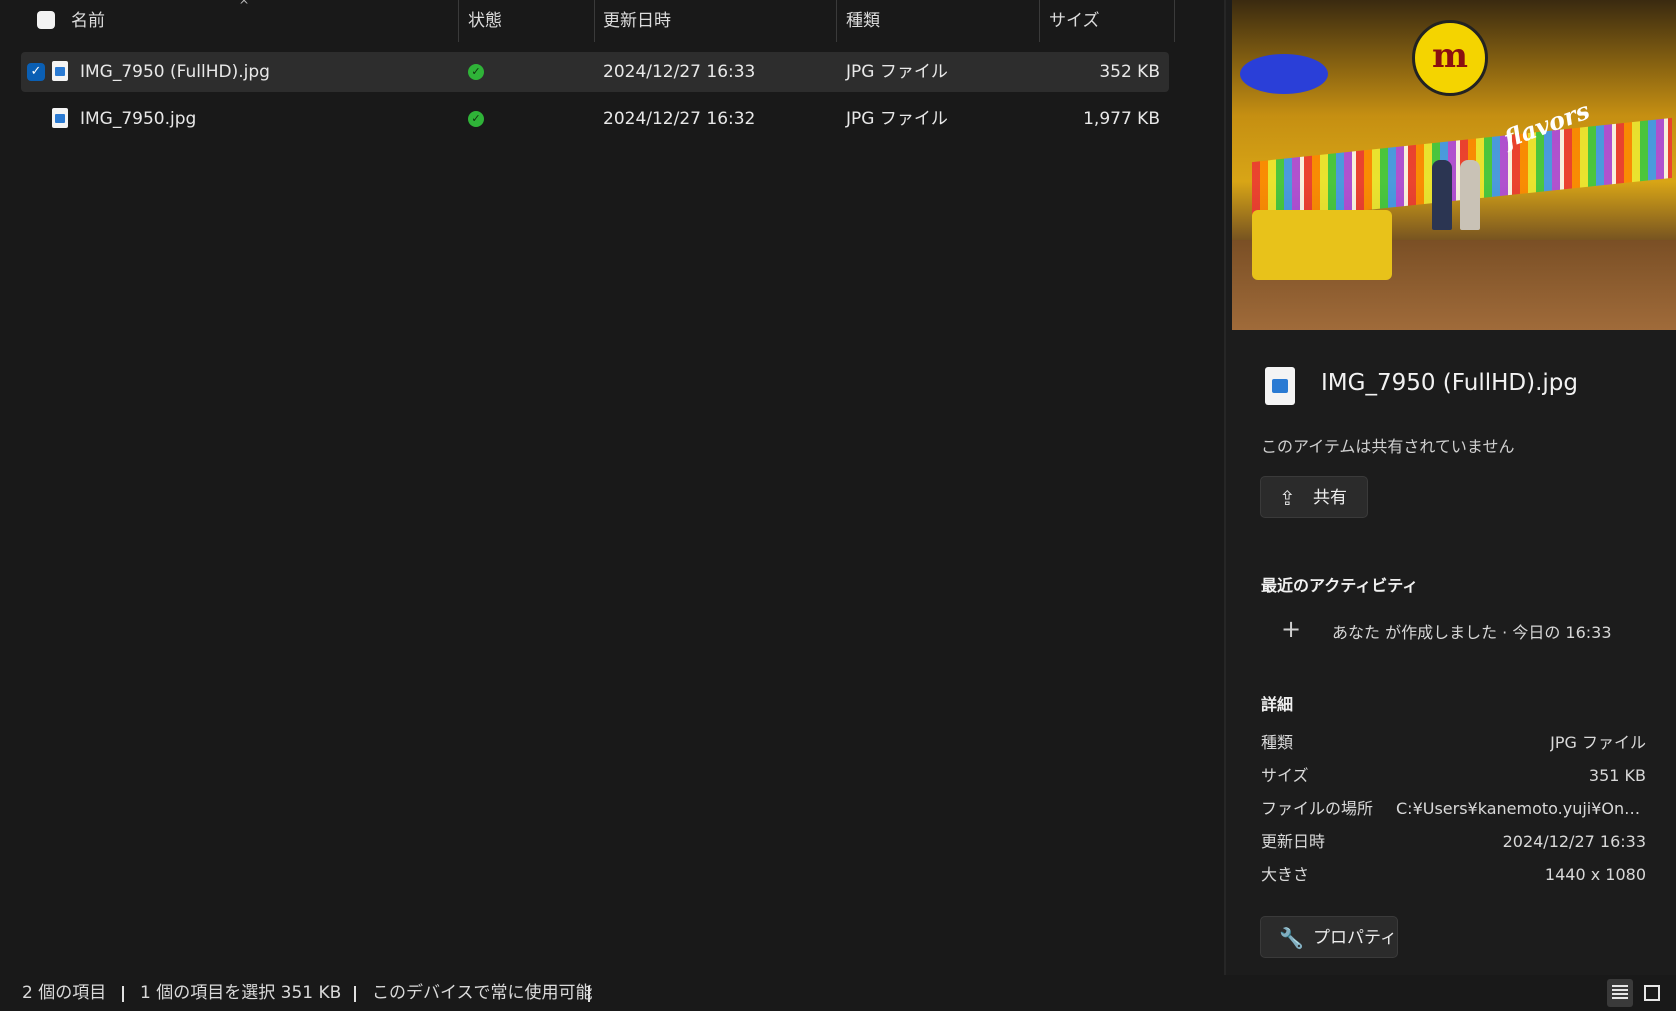 This screenshot has width=1676, height=1011. I want to click on share-status-text: このアイテムは共有されていません, so click(1388, 446).